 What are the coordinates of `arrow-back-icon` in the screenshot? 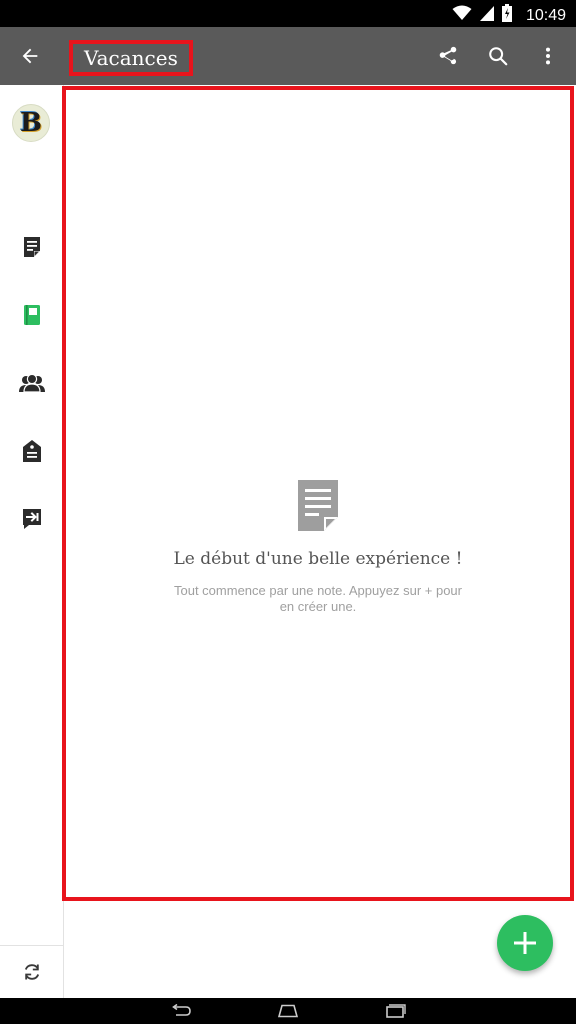 It's located at (30, 56).